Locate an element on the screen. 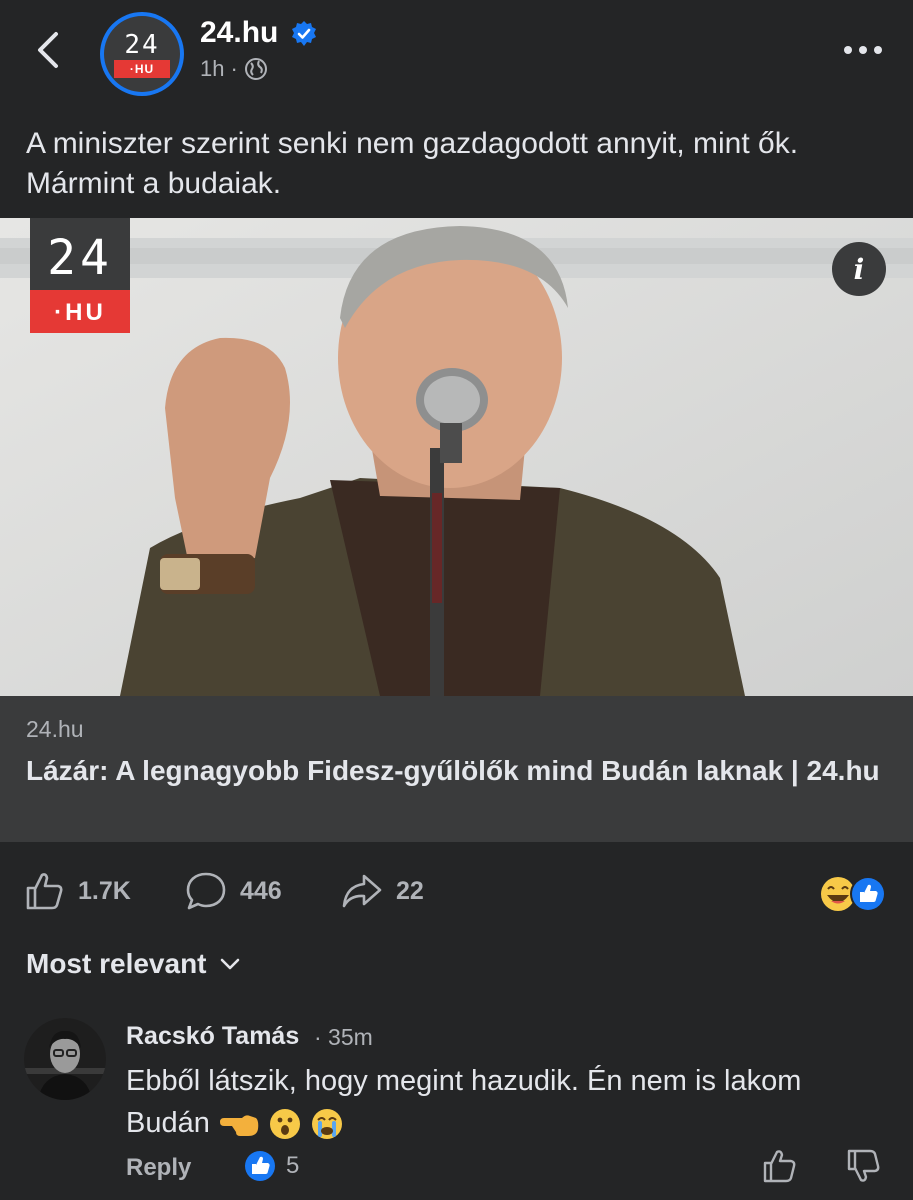 The width and height of the screenshot is (913, 1200). avatar-logo-hu: ·HU is located at coordinates (142, 69).